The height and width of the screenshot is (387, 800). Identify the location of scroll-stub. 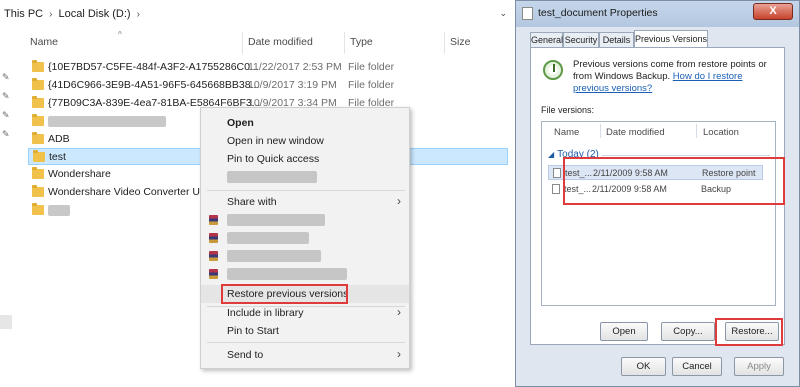
(6, 322).